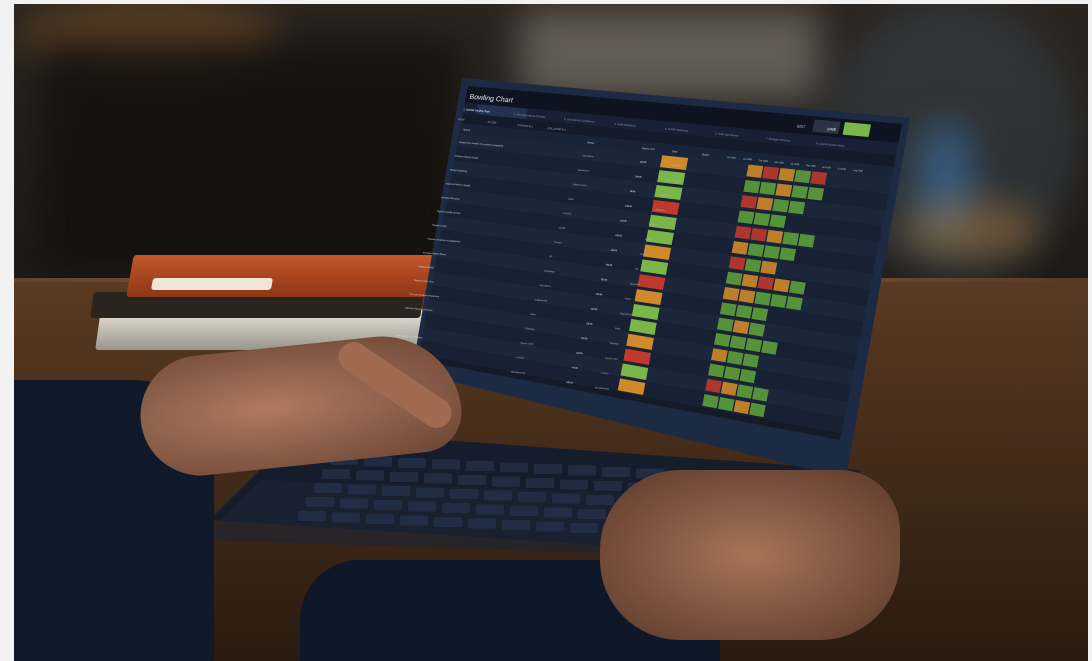  Describe the element at coordinates (857, 129) in the screenshot. I see `header-button-save` at that location.